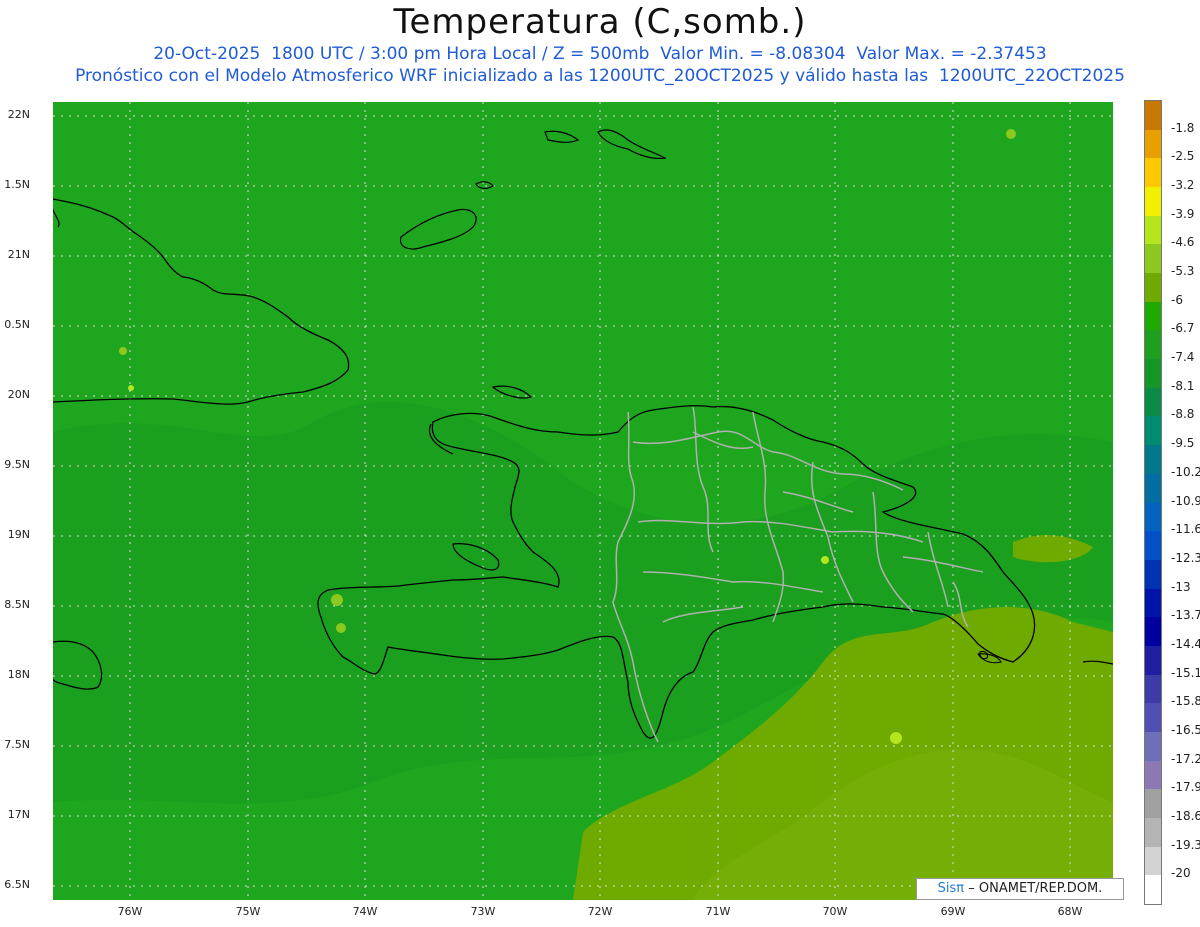 The height and width of the screenshot is (927, 1200). I want to click on color-scale-label: -16.5, so click(1185, 729).